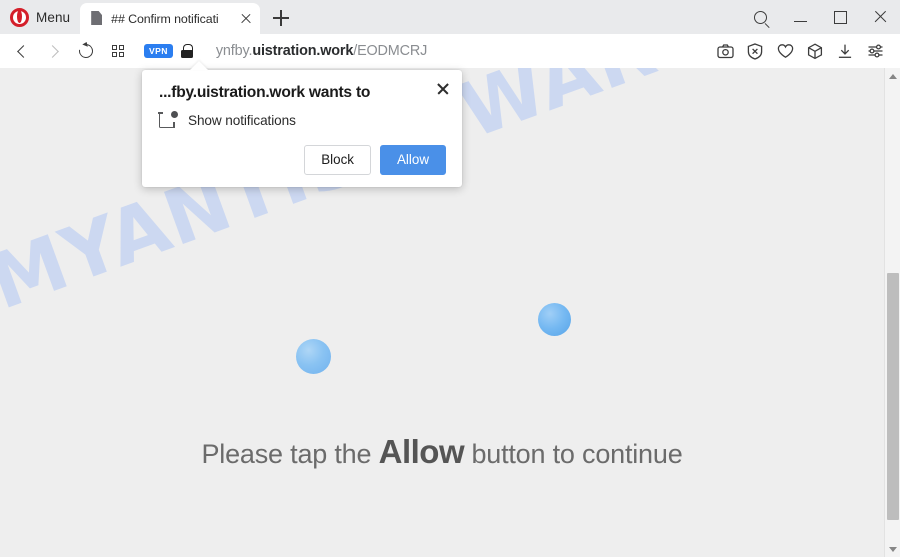 The height and width of the screenshot is (557, 900). I want to click on lock-icon, so click(187, 51).